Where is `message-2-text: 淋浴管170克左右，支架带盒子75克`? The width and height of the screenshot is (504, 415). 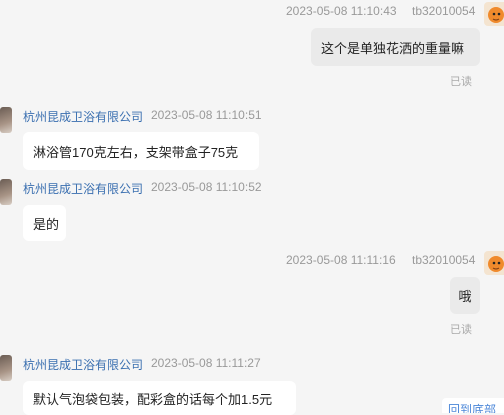 message-2-text: 淋浴管170克左右，支架带盒子75克 is located at coordinates (136, 152).